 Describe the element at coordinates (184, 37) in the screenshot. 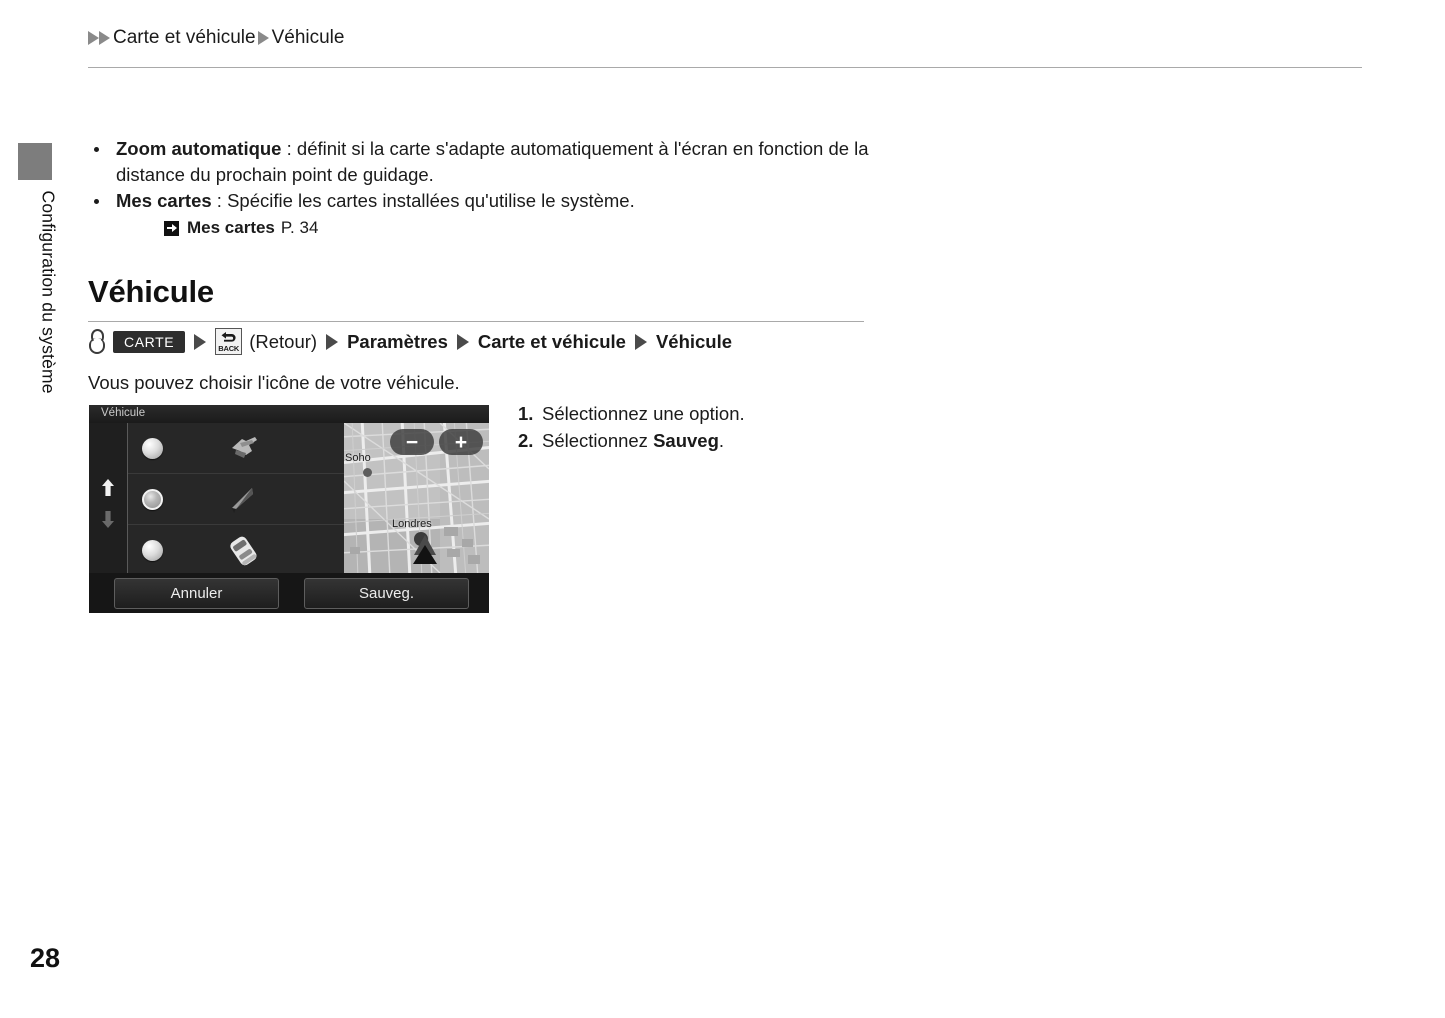

I see `breadcrumb-item-1: Carte et véhicule` at that location.